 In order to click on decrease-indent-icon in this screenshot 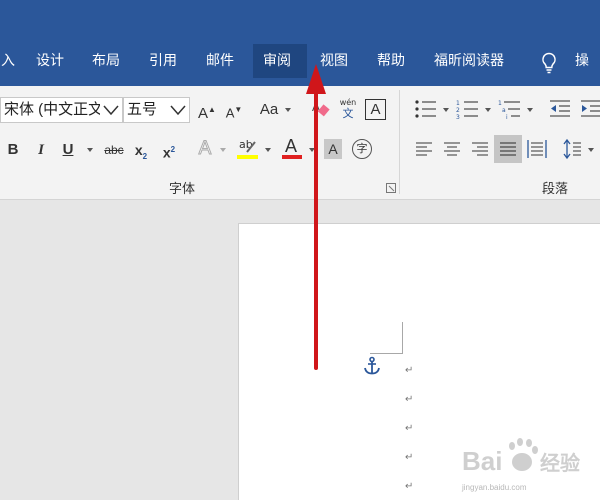, I will do `click(560, 109)`.